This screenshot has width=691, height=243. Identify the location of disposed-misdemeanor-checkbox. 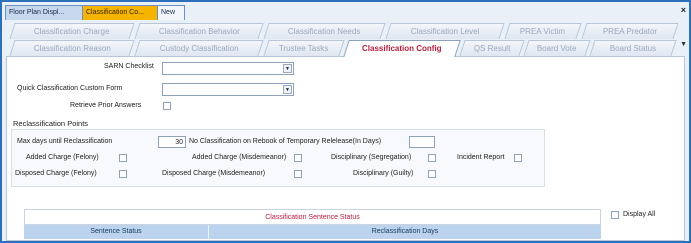
(298, 174).